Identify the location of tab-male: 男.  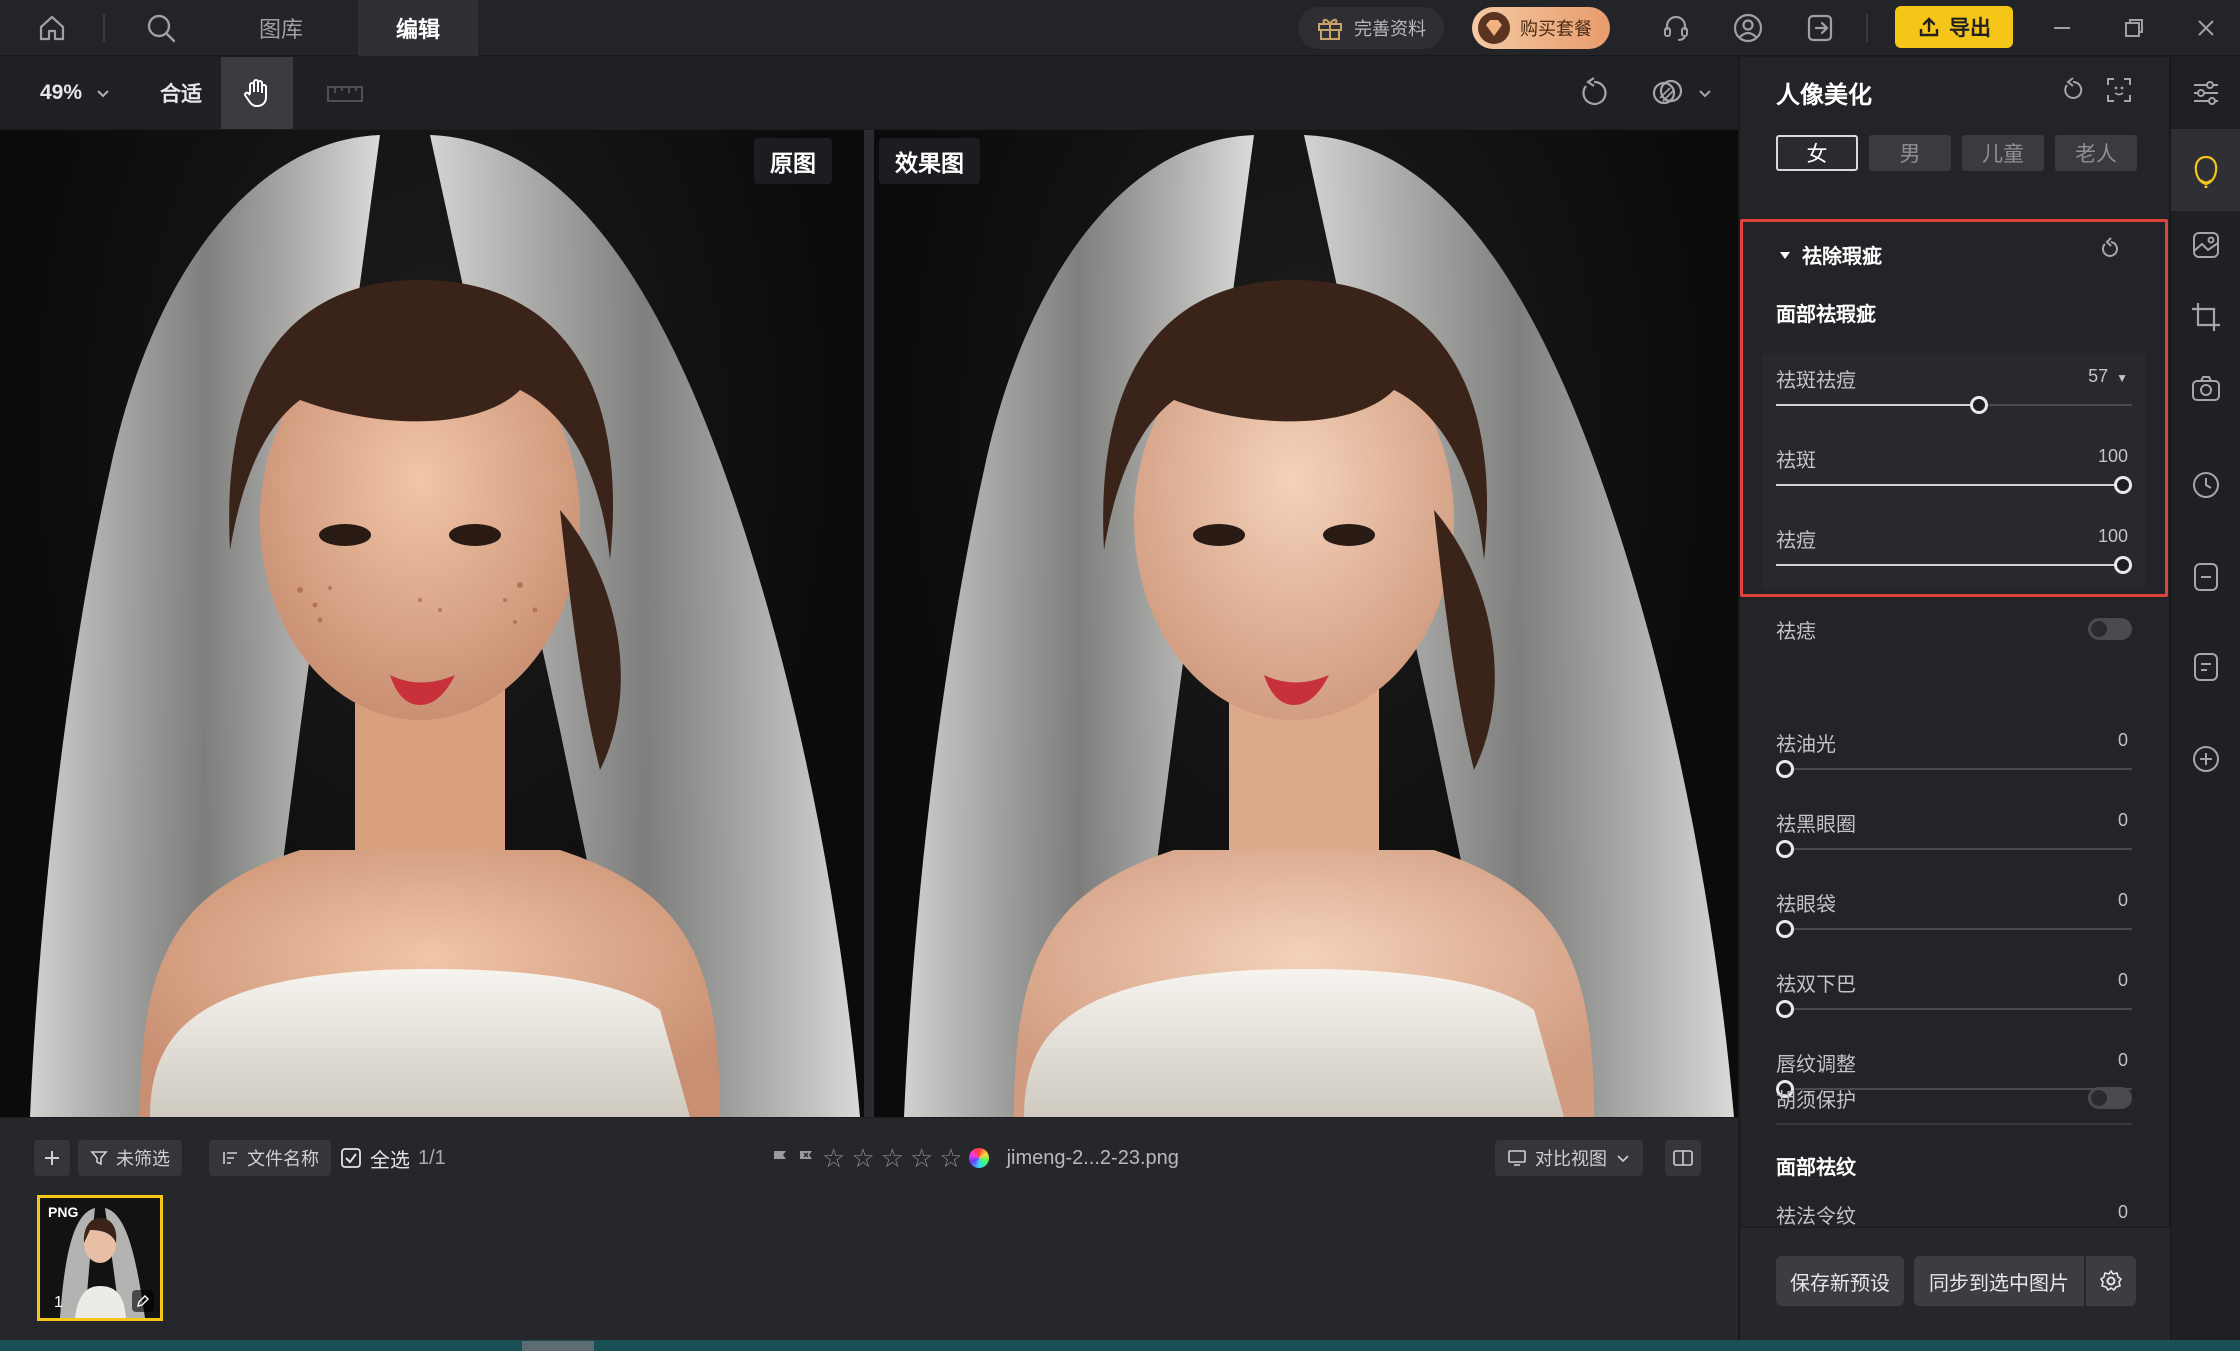
(1910, 153).